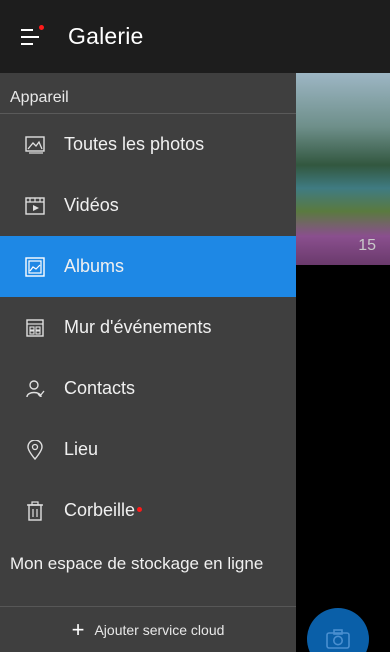  Describe the element at coordinates (35, 267) in the screenshot. I see `albums-icon` at that location.